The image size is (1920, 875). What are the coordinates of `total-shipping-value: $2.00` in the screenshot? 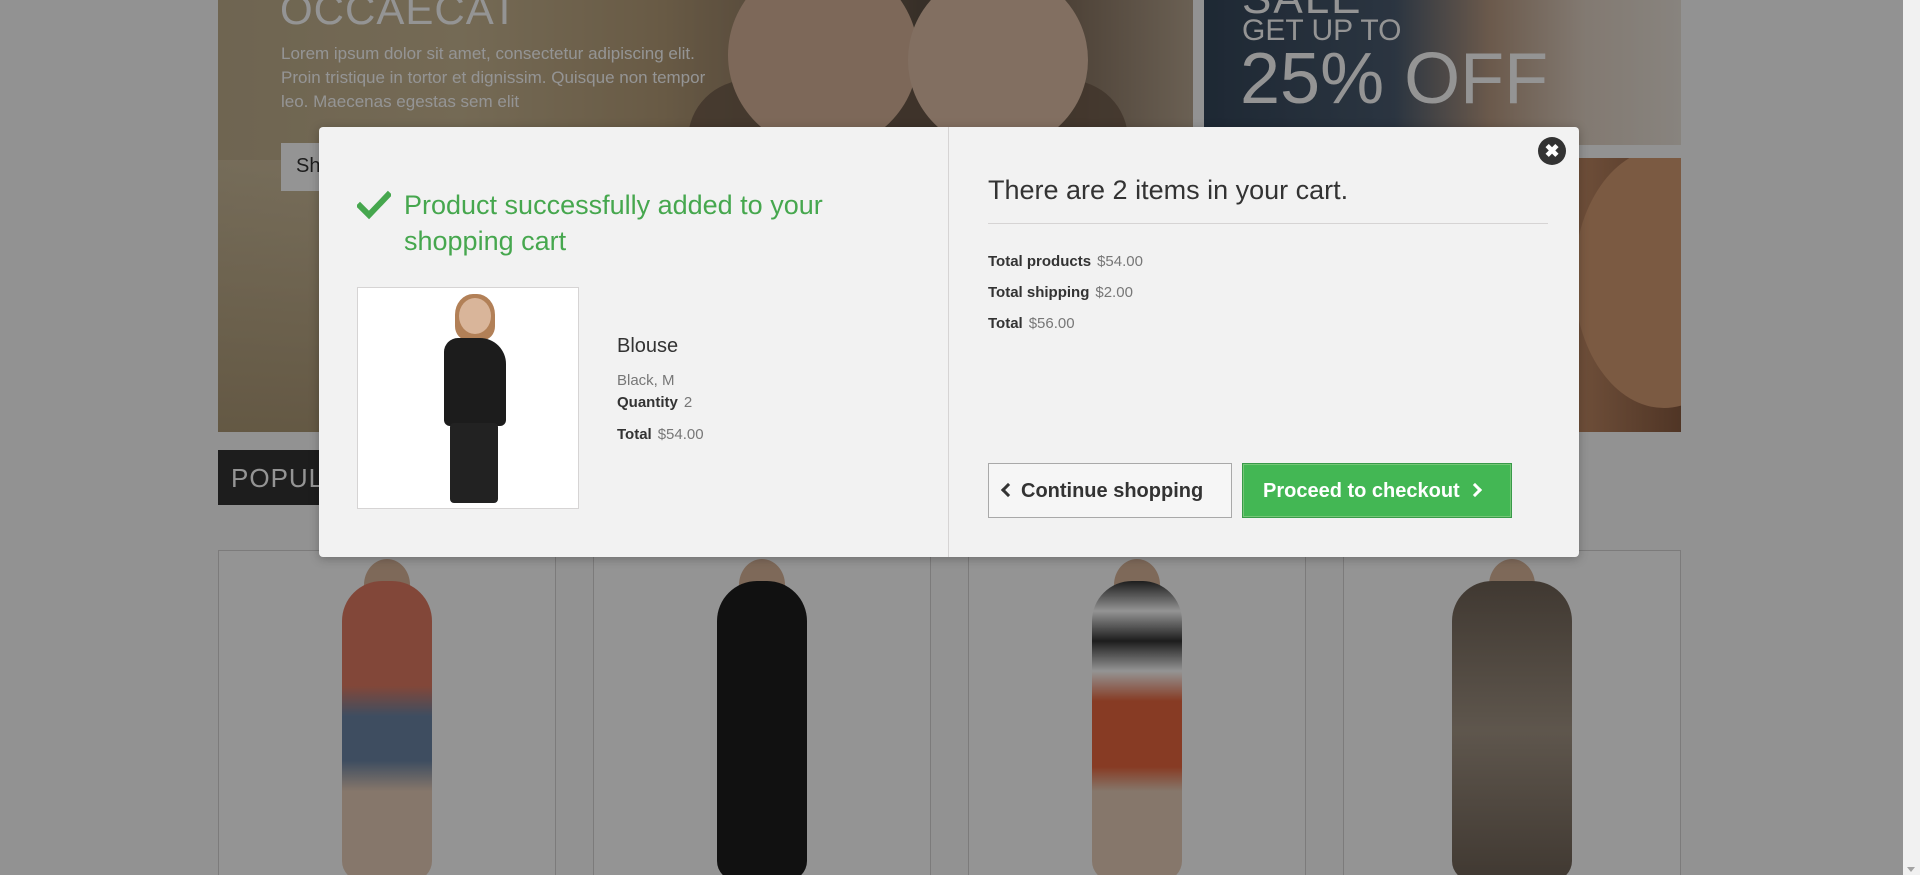 It's located at (1114, 292).